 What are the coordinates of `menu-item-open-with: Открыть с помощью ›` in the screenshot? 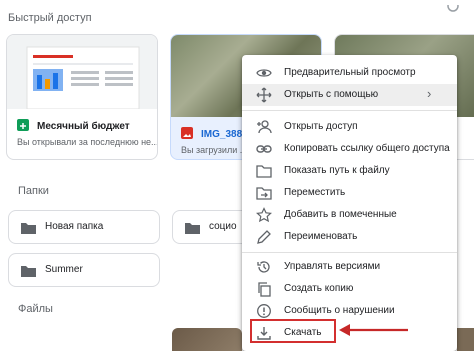 It's located at (349, 95).